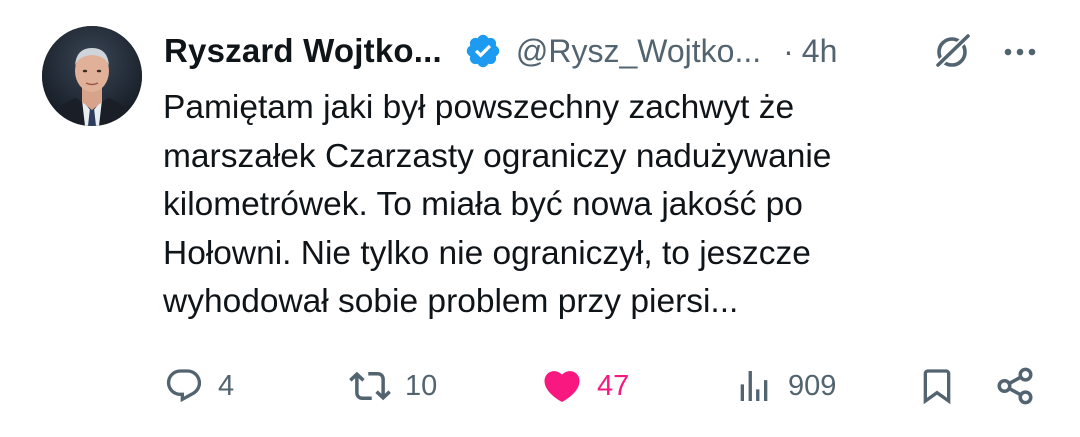 The height and width of the screenshot is (437, 1080). What do you see at coordinates (820, 51) in the screenshot?
I see `timestamp: 4h` at bounding box center [820, 51].